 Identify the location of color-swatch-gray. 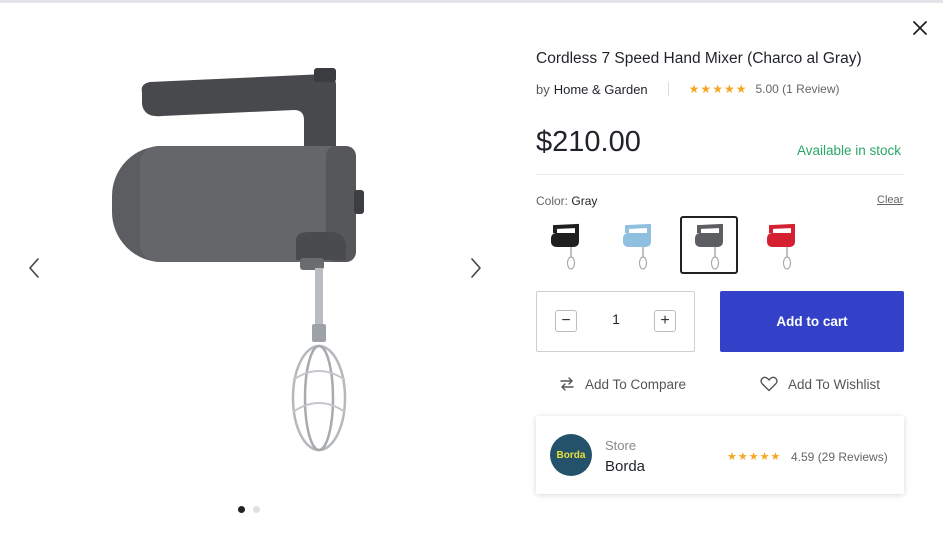
(709, 245).